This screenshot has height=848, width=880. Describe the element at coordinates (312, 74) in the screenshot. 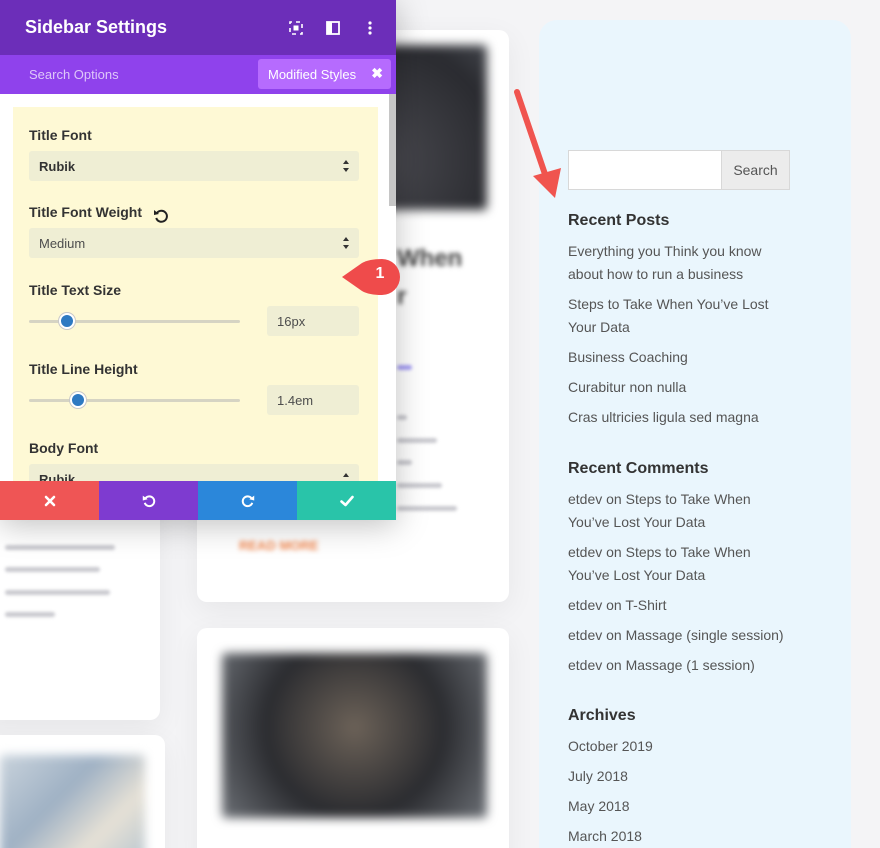

I see `modified-styles-label: Modified Styles` at that location.